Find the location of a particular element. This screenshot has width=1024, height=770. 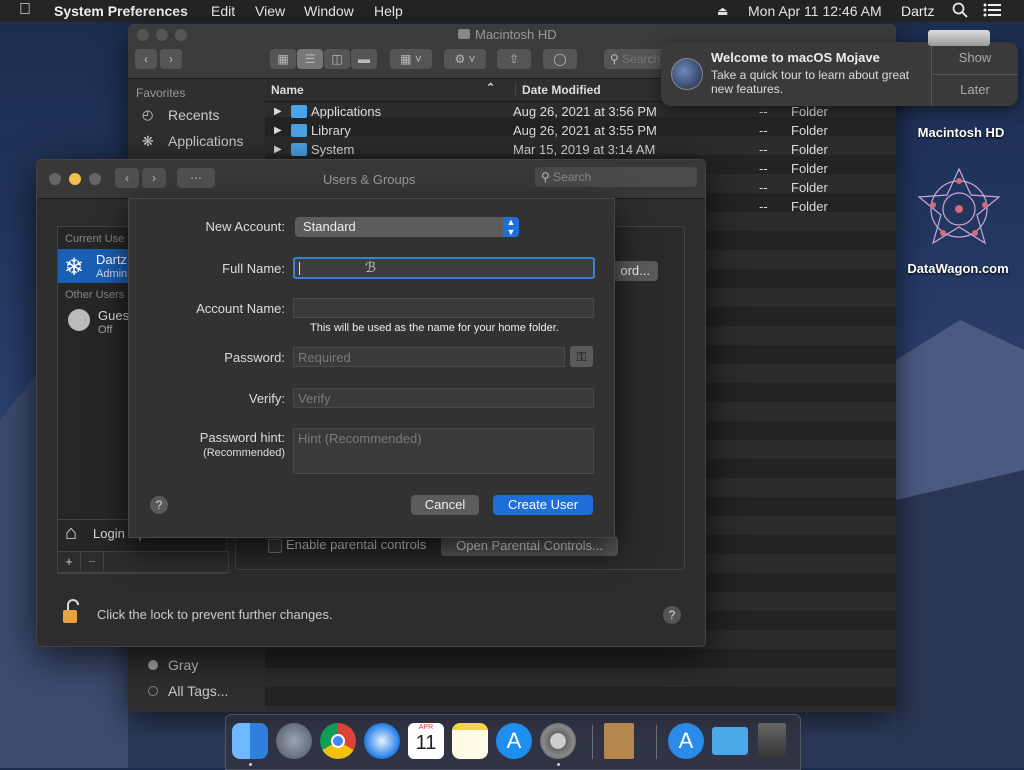

ug-help-button: ? is located at coordinates (672, 615).